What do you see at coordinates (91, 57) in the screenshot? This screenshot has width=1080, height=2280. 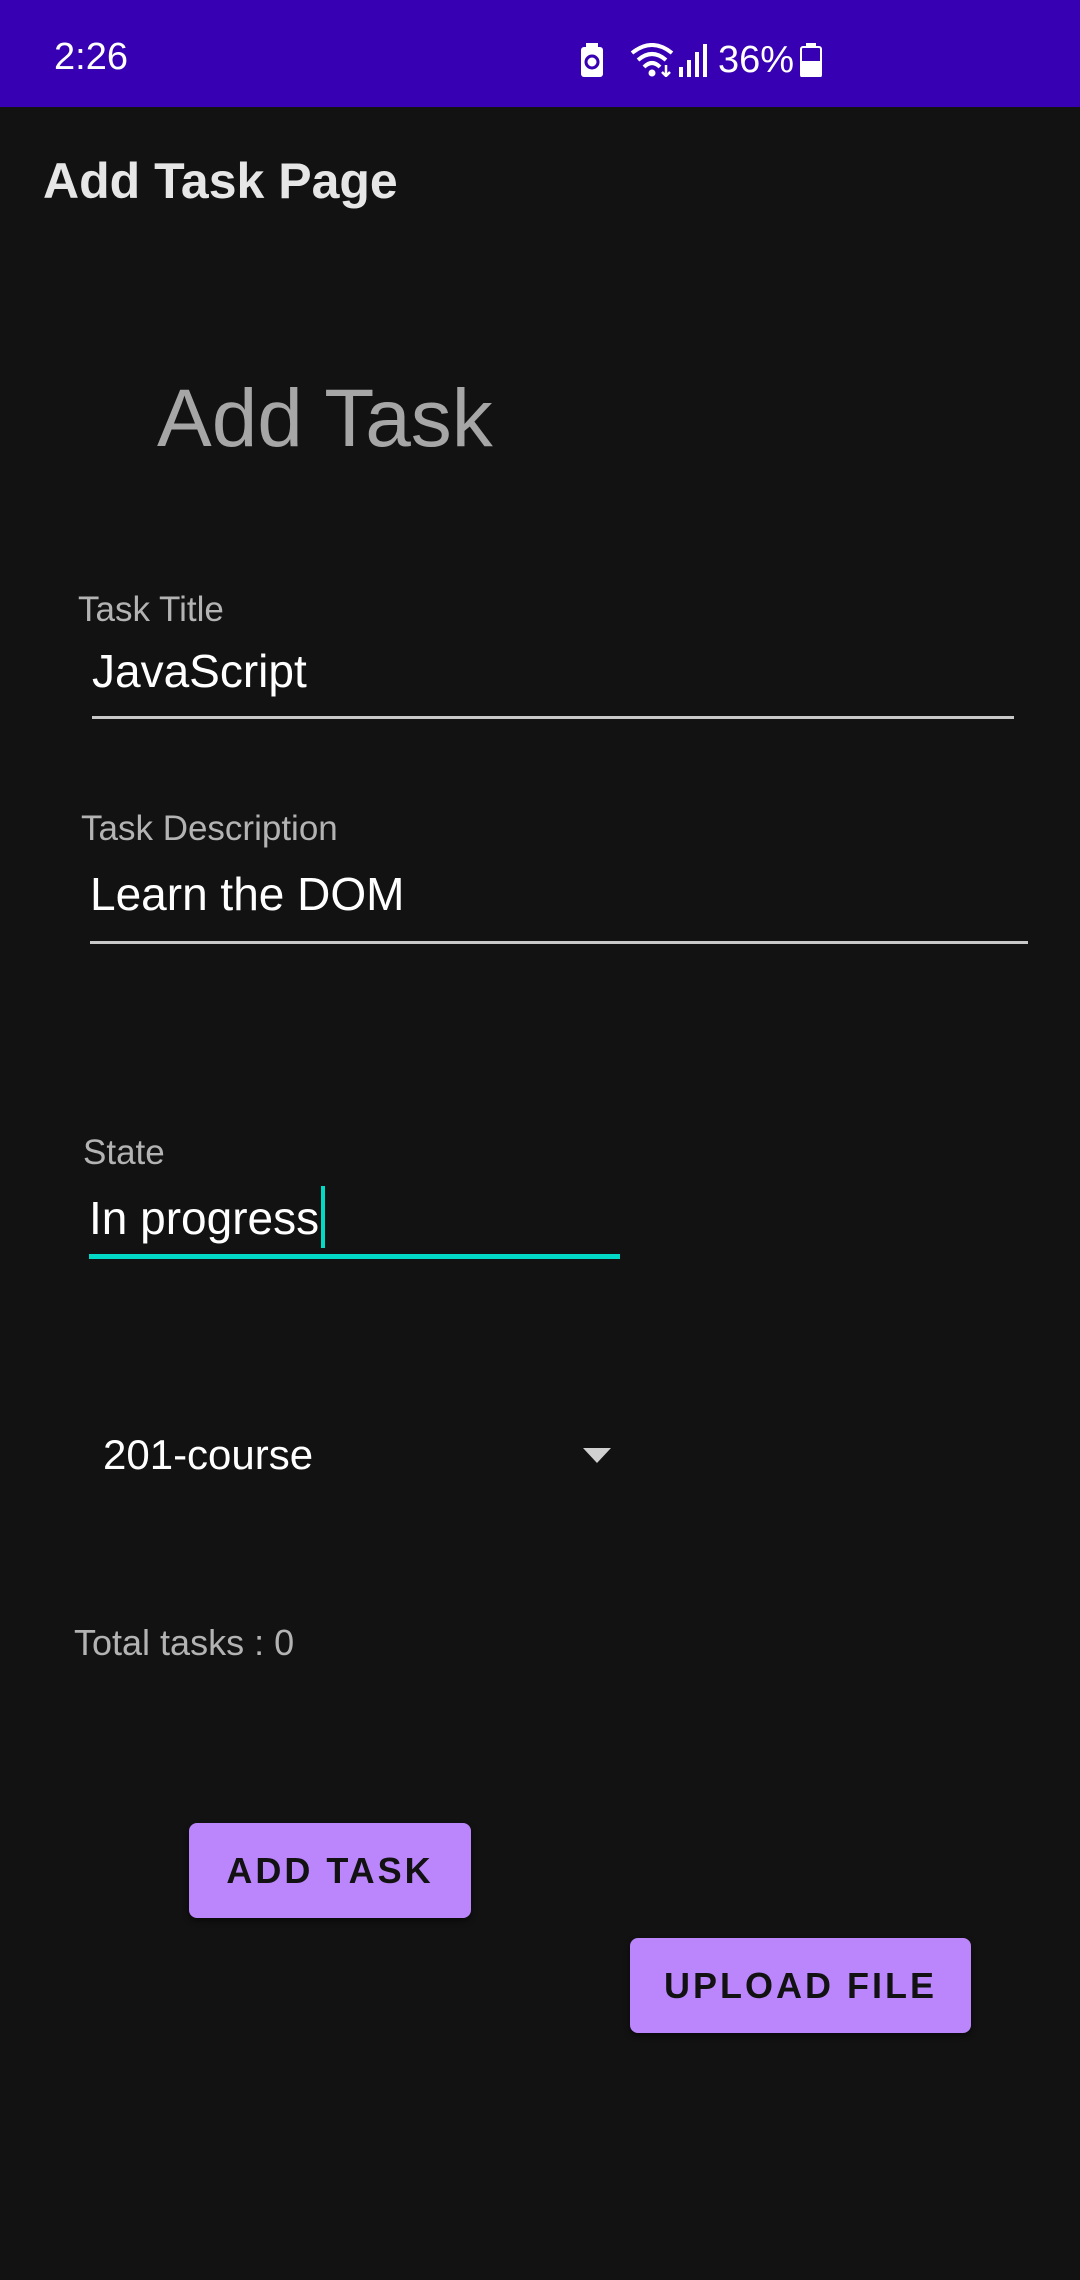 I see `status-time: 2:26` at bounding box center [91, 57].